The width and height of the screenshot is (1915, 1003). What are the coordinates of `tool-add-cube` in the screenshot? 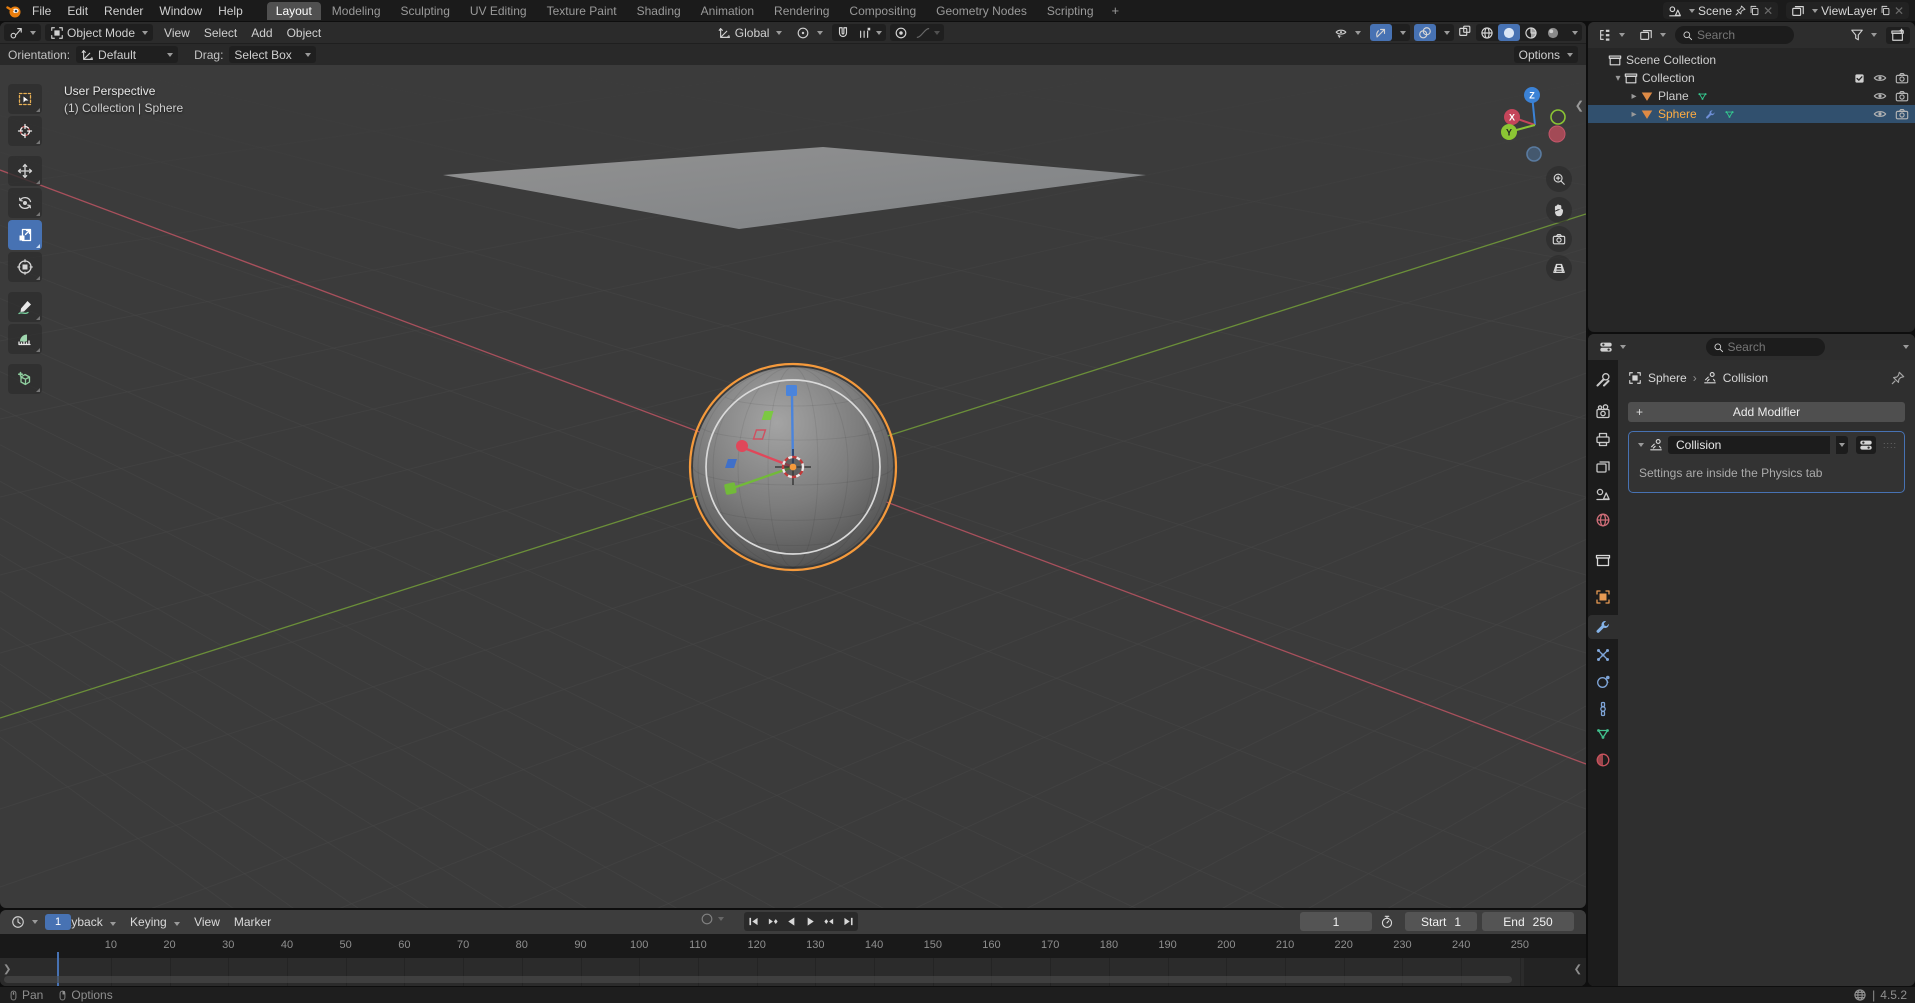 It's located at (25, 379).